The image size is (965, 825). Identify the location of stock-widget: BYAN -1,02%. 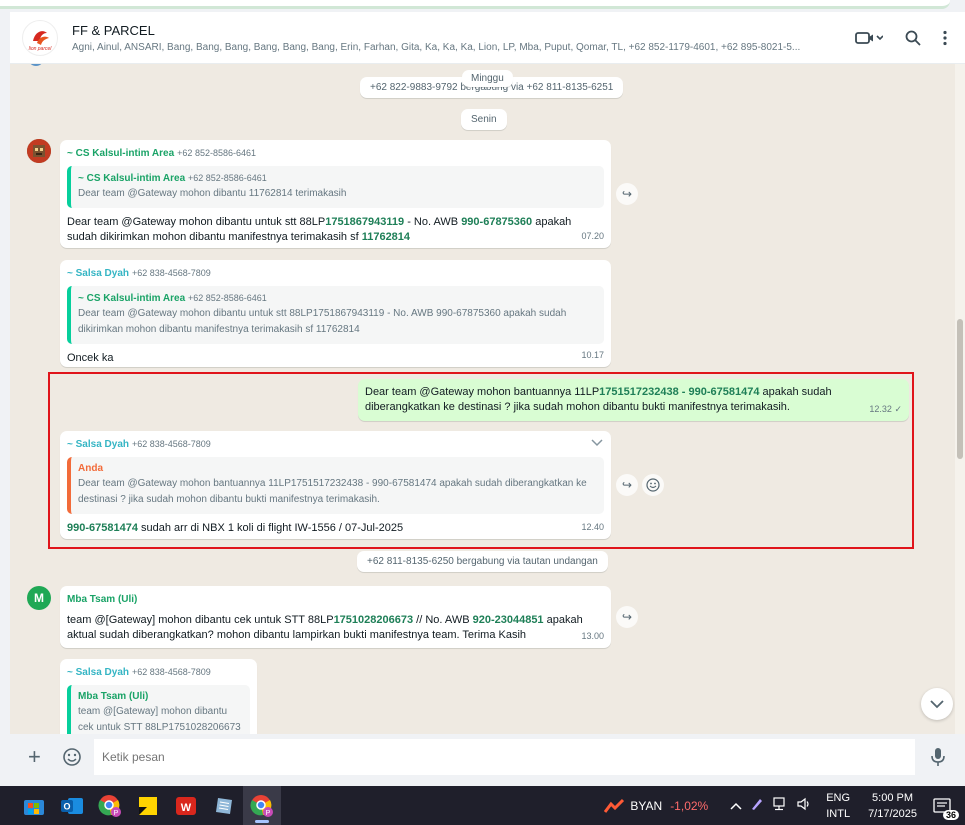
(656, 806).